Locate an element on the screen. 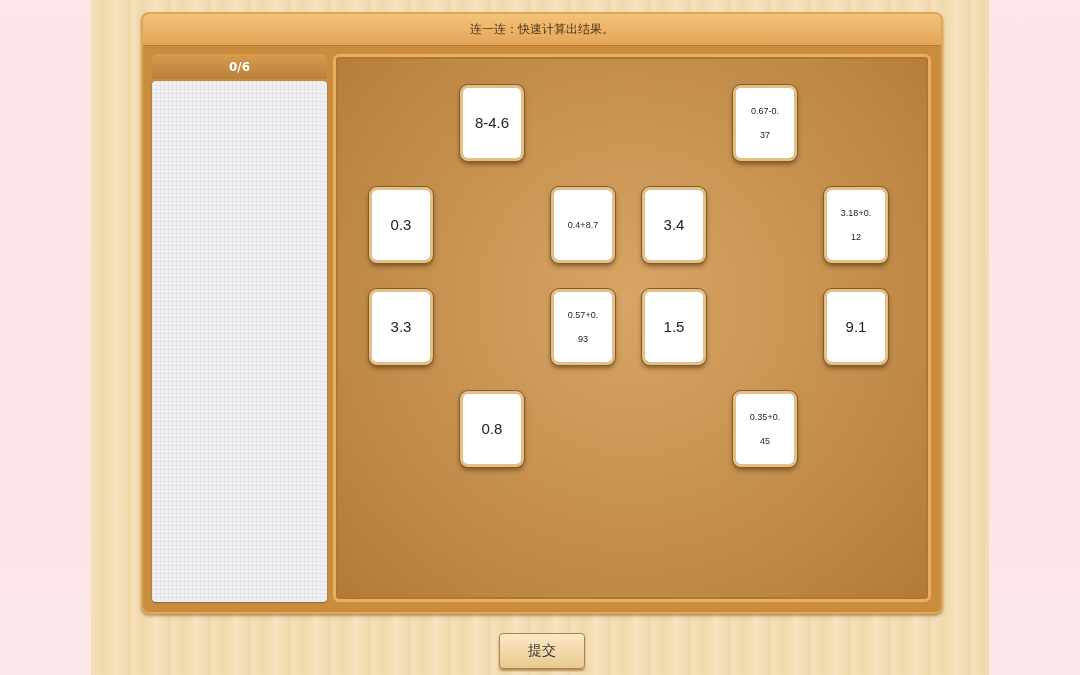 This screenshot has height=675, width=1080. number-card: 9.1 is located at coordinates (856, 327).